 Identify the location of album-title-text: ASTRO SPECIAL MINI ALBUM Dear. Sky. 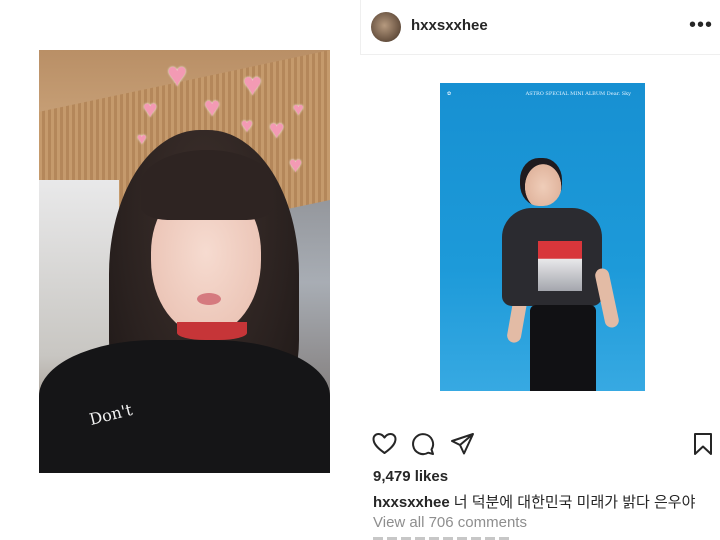
(578, 94).